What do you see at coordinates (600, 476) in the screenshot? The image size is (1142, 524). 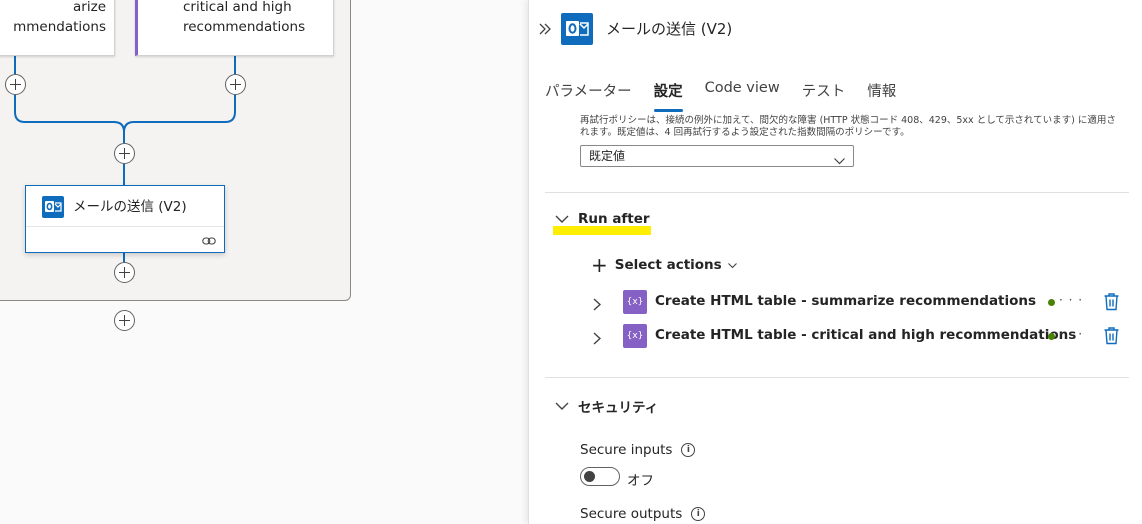 I see `secure-inputs-toggle` at bounding box center [600, 476].